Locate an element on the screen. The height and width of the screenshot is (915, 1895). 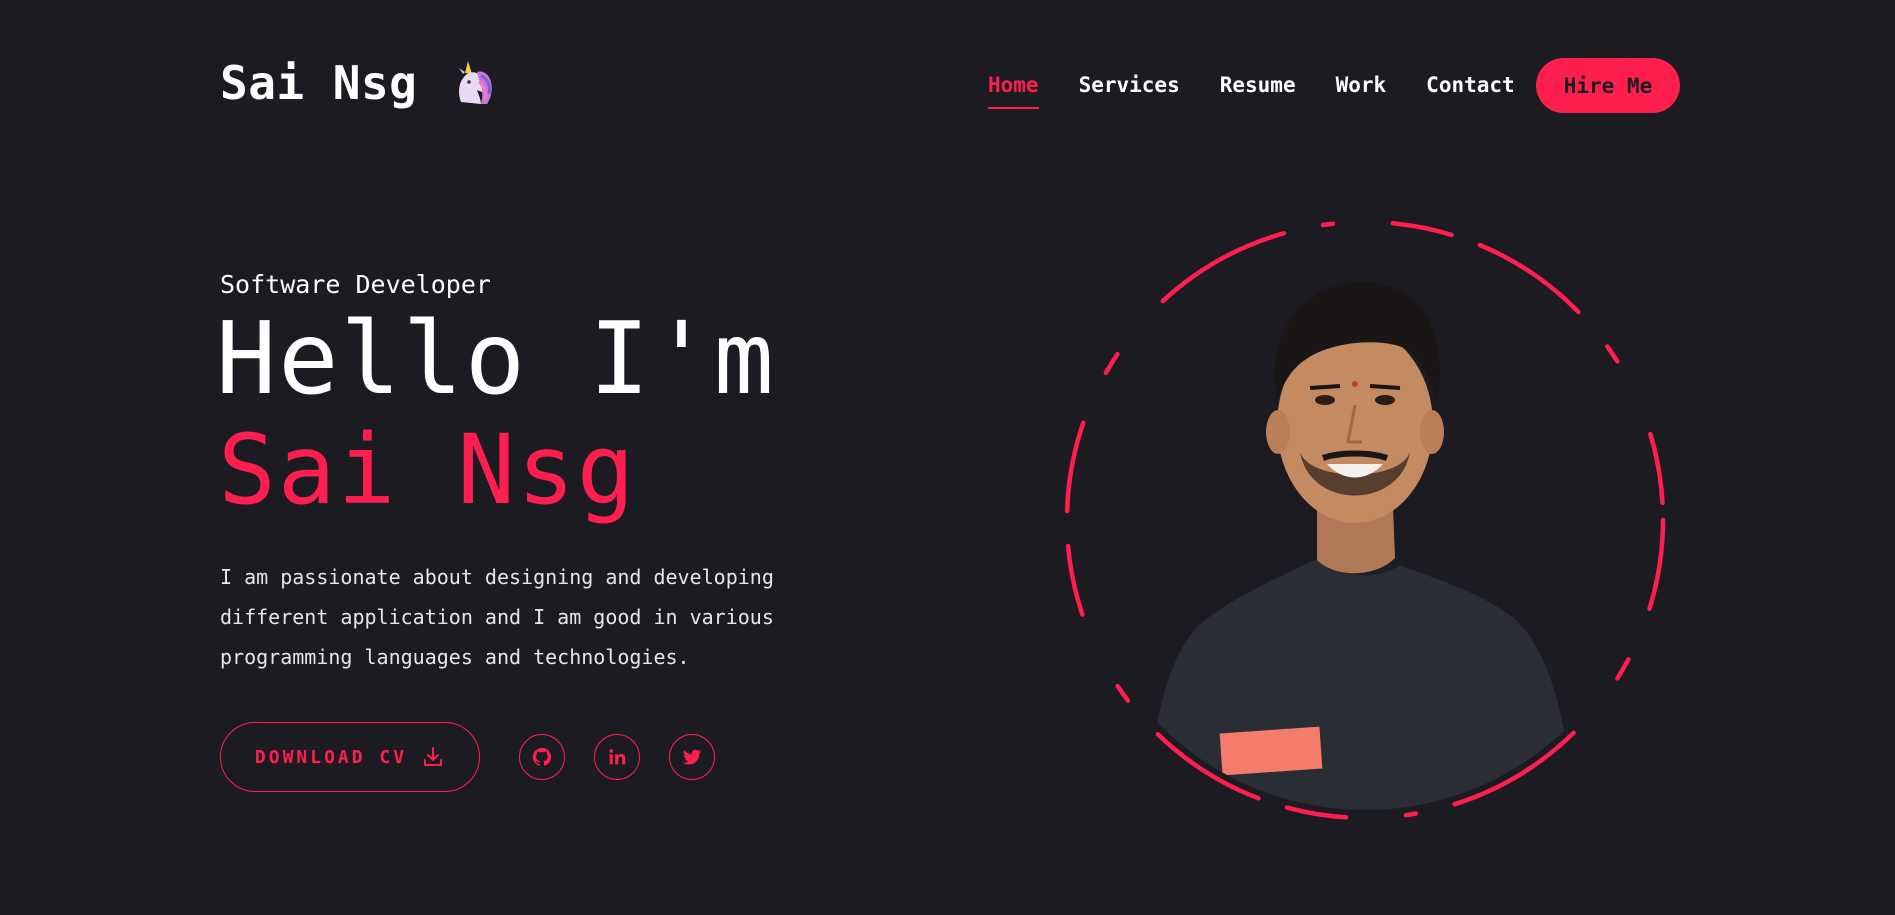
linkedin-link is located at coordinates (617, 757).